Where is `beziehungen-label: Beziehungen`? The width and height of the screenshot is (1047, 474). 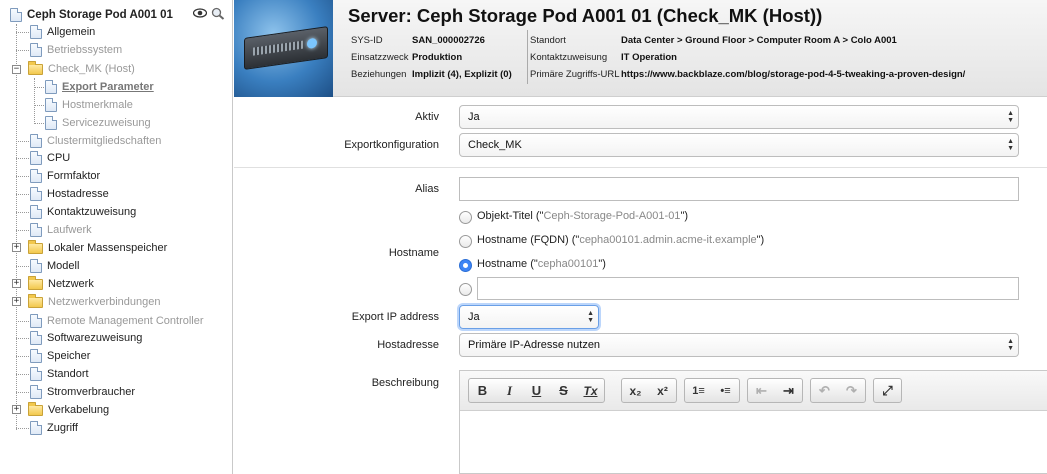 beziehungen-label: Beziehungen is located at coordinates (379, 74).